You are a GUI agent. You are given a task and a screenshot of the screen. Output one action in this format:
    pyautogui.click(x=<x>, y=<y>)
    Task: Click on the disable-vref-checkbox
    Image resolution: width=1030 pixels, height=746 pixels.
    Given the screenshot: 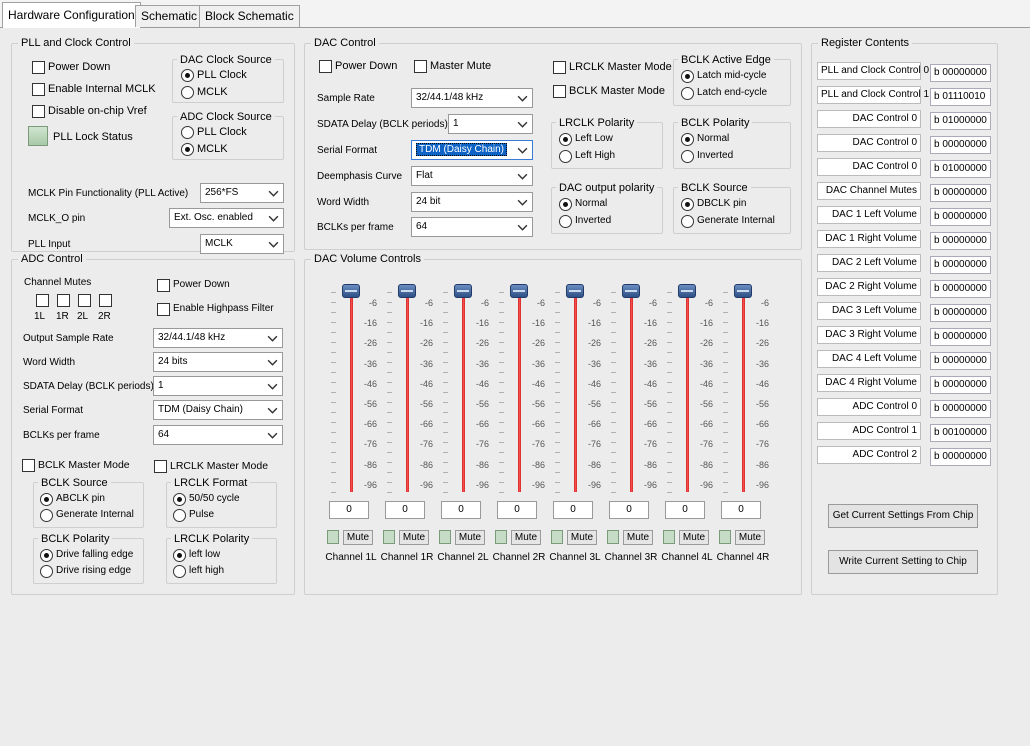 What is the action you would take?
    pyautogui.click(x=38, y=111)
    